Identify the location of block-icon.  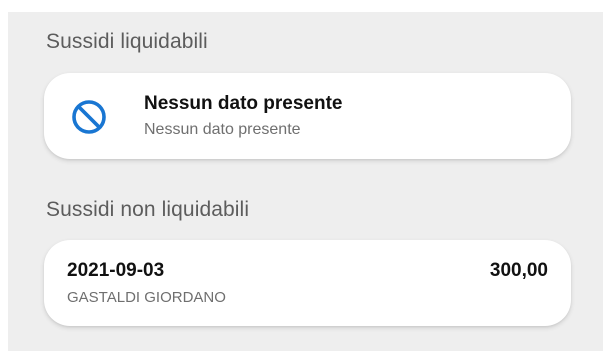
(89, 117).